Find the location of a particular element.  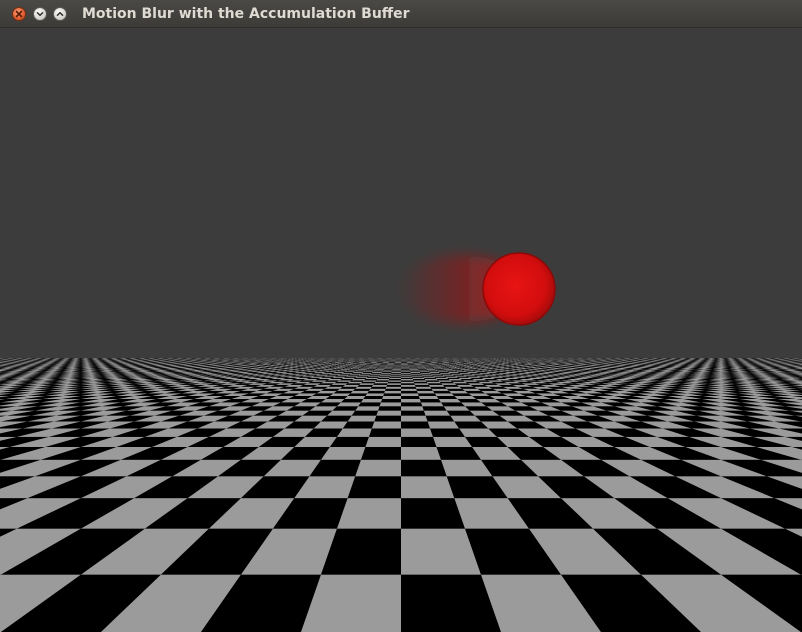

close-button is located at coordinates (19, 14).